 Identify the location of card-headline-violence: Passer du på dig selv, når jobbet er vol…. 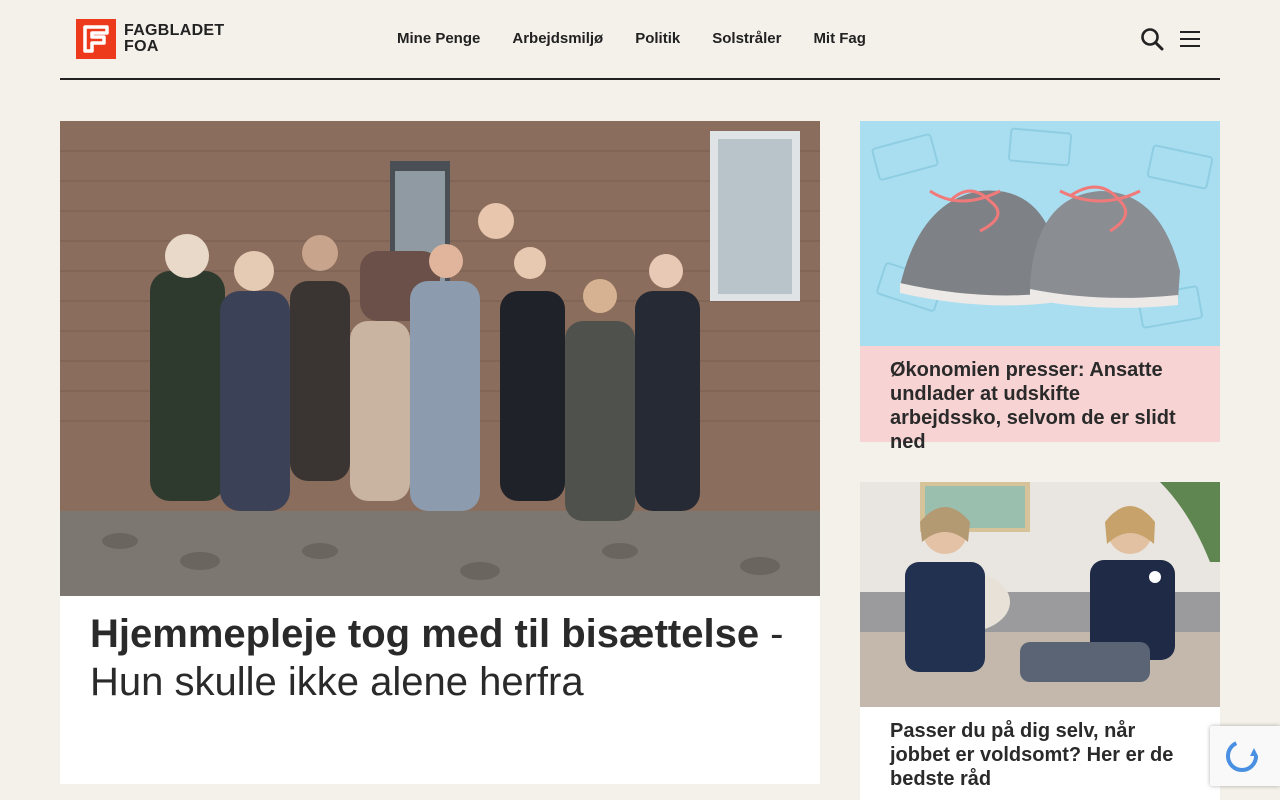
(1040, 749).